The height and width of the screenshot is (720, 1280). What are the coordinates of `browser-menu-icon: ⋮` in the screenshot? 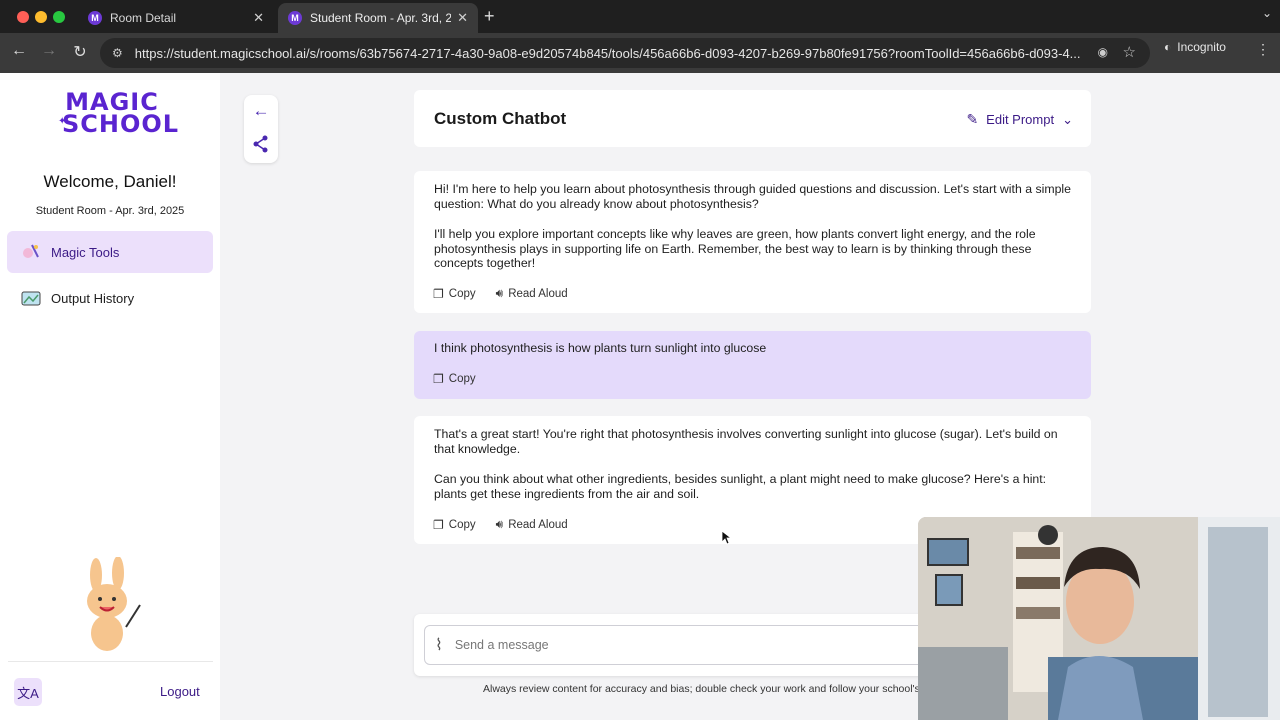 It's located at (1263, 49).